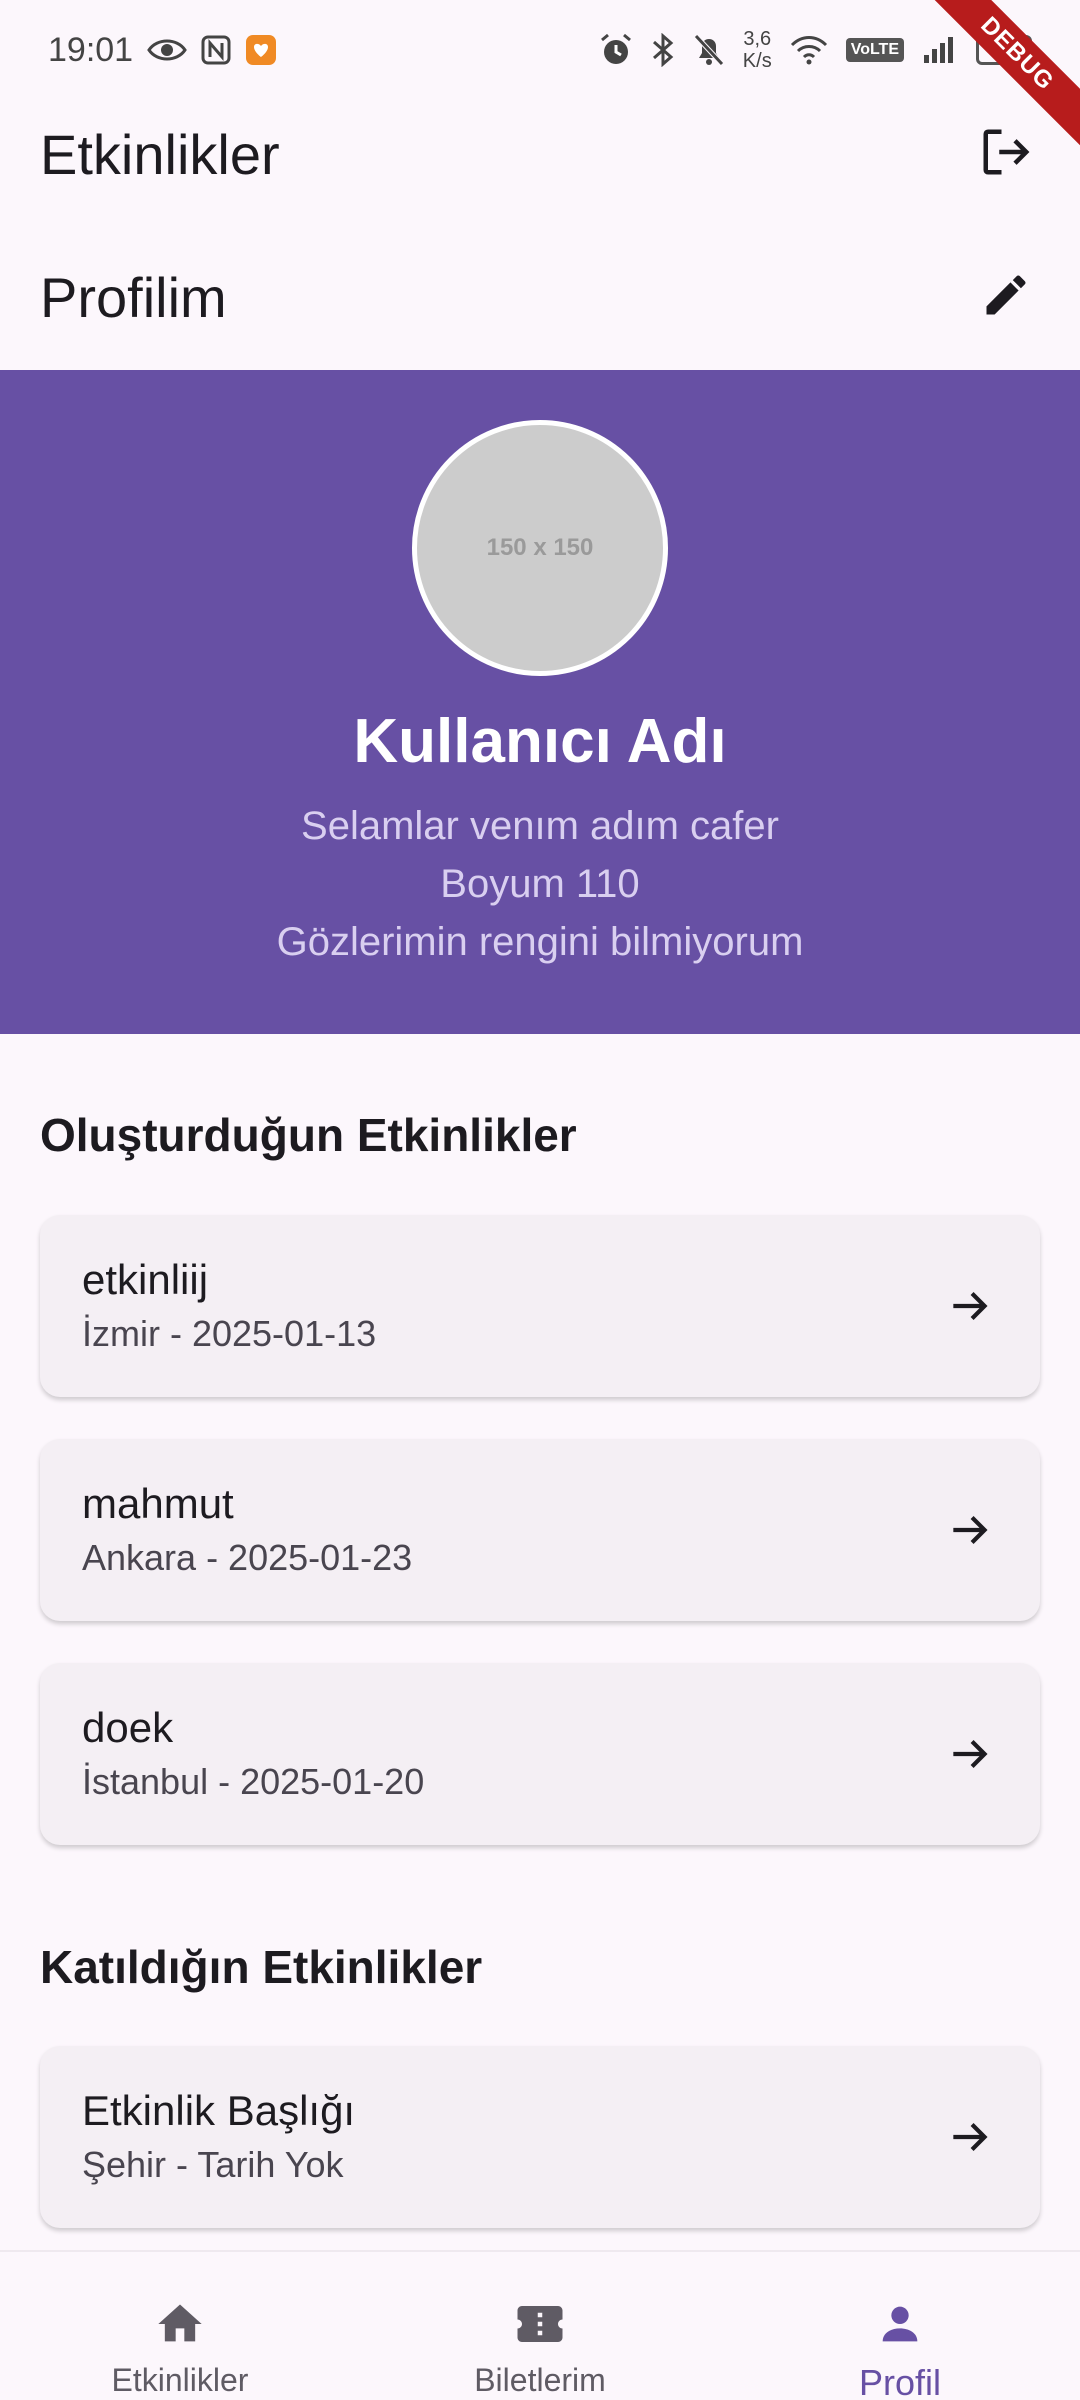 The width and height of the screenshot is (1080, 2400). I want to click on app-title: Etkinlikler, so click(160, 154).